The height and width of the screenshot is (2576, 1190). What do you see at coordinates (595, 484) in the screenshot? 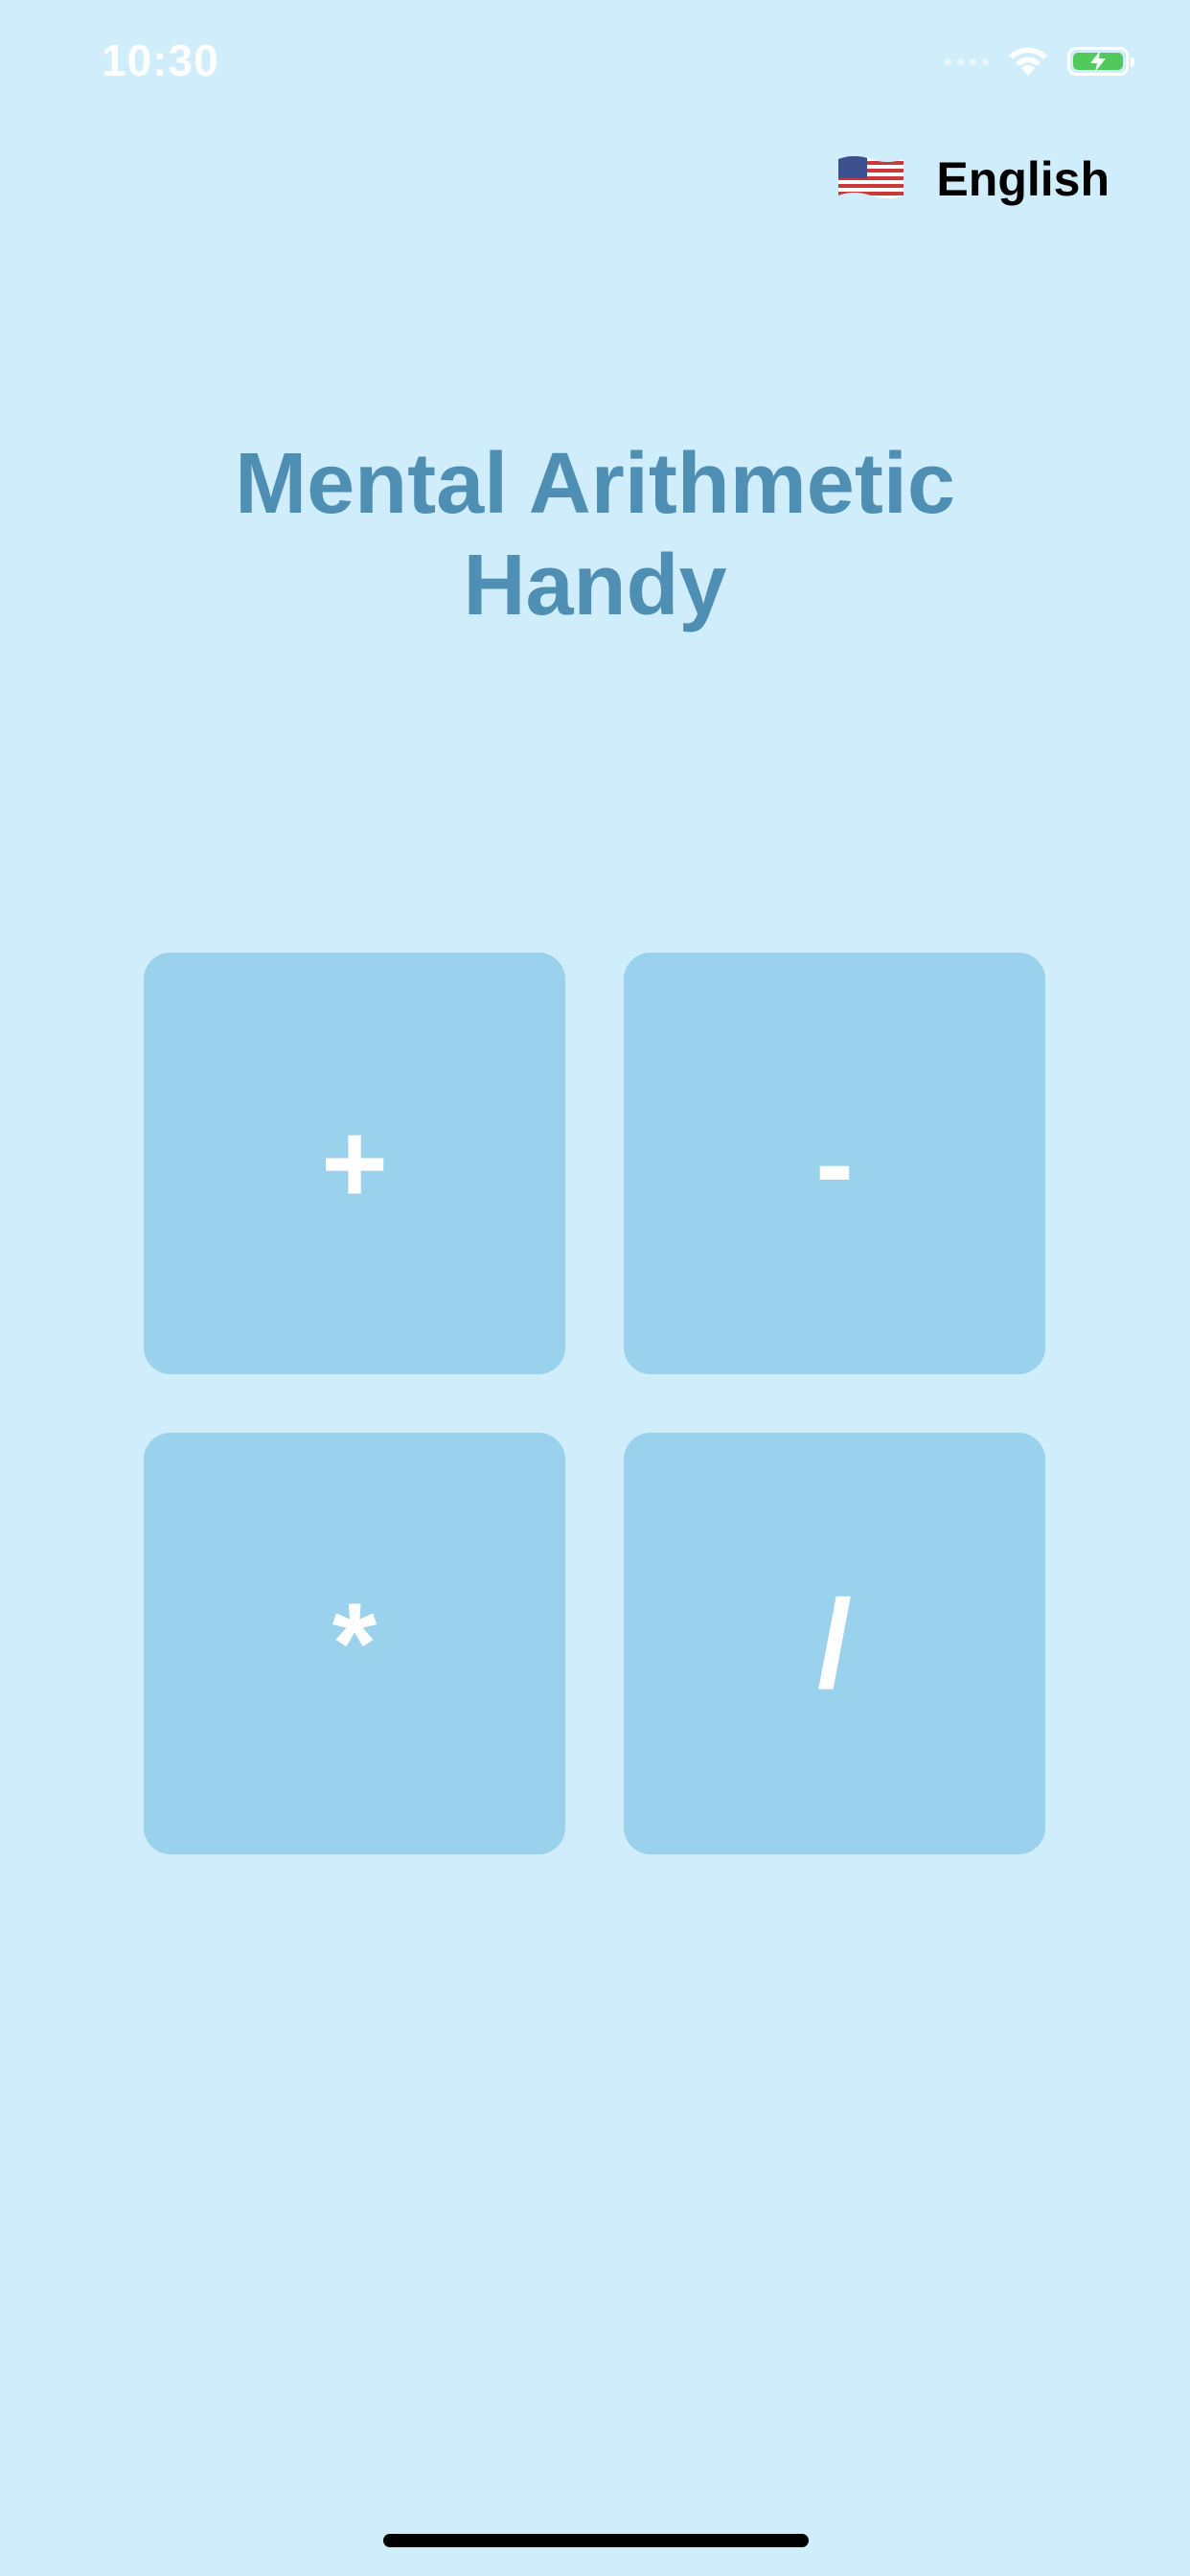
I see `title-line-1: Mental Arithmetic` at bounding box center [595, 484].